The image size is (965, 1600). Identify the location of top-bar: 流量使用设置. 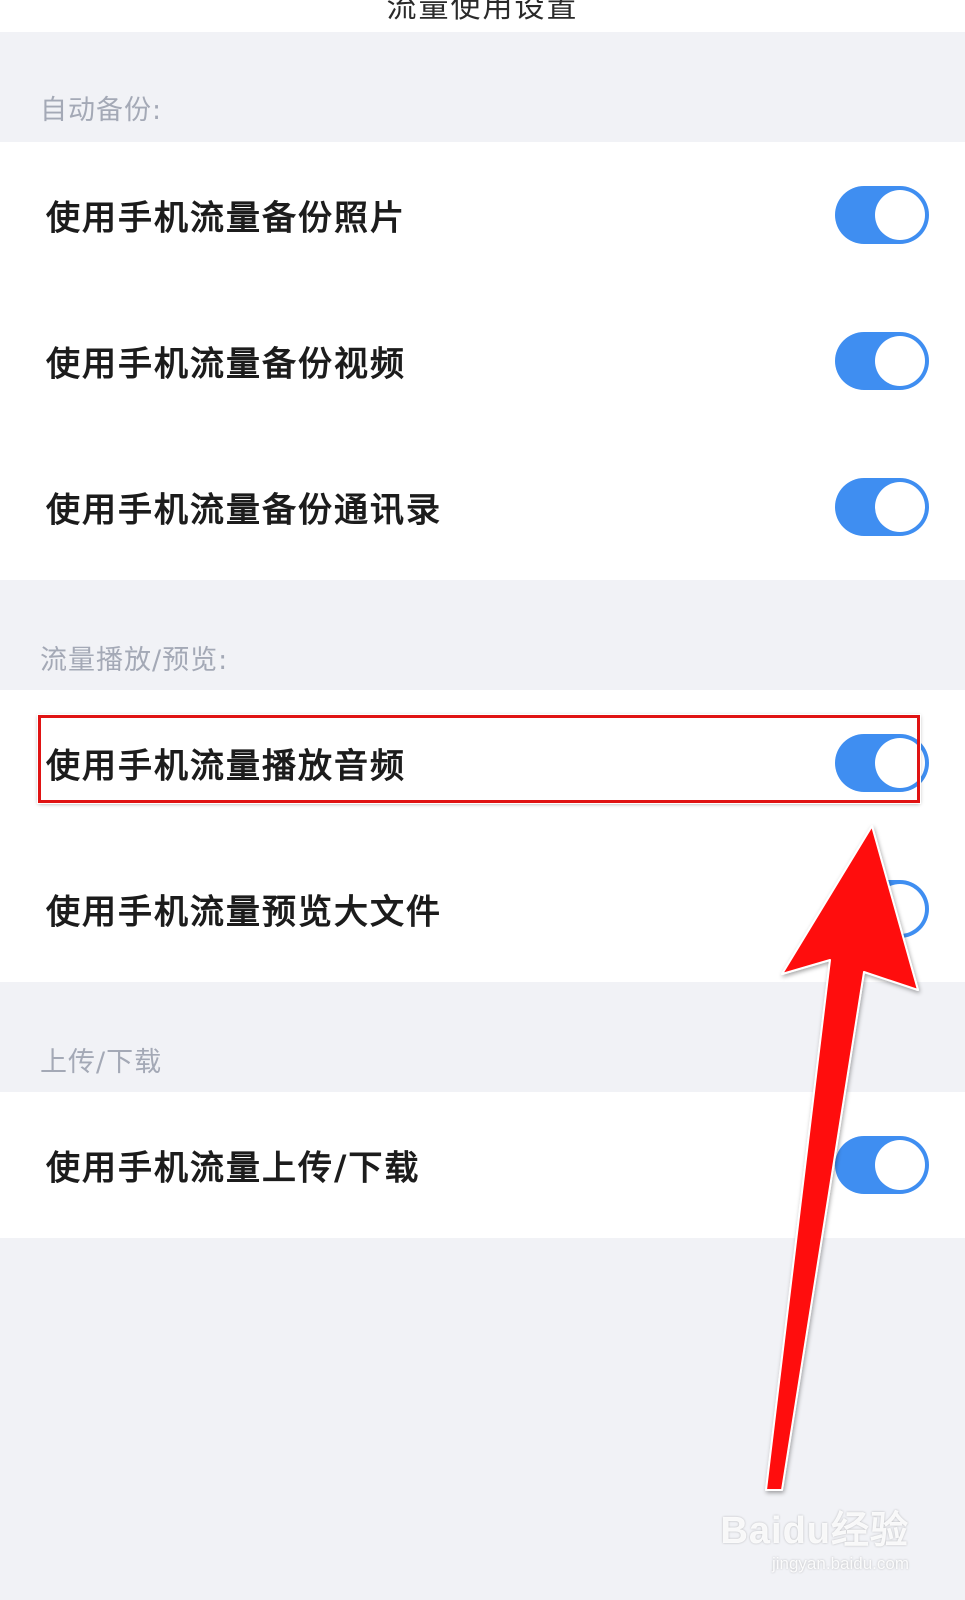
(482, 16).